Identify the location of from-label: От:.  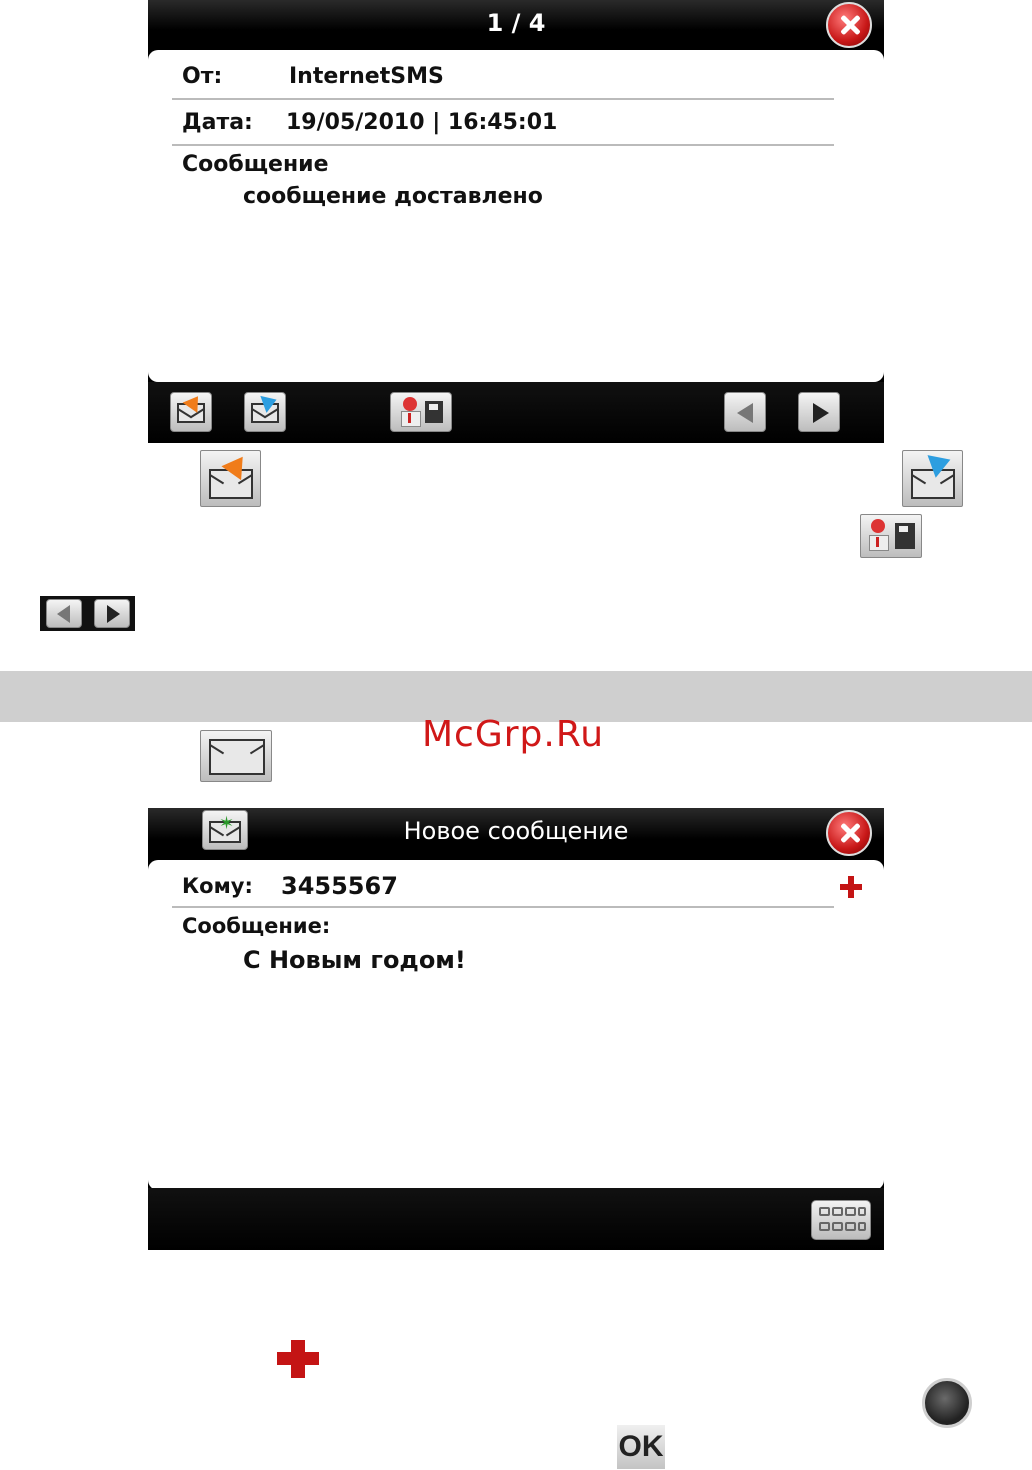
(202, 76).